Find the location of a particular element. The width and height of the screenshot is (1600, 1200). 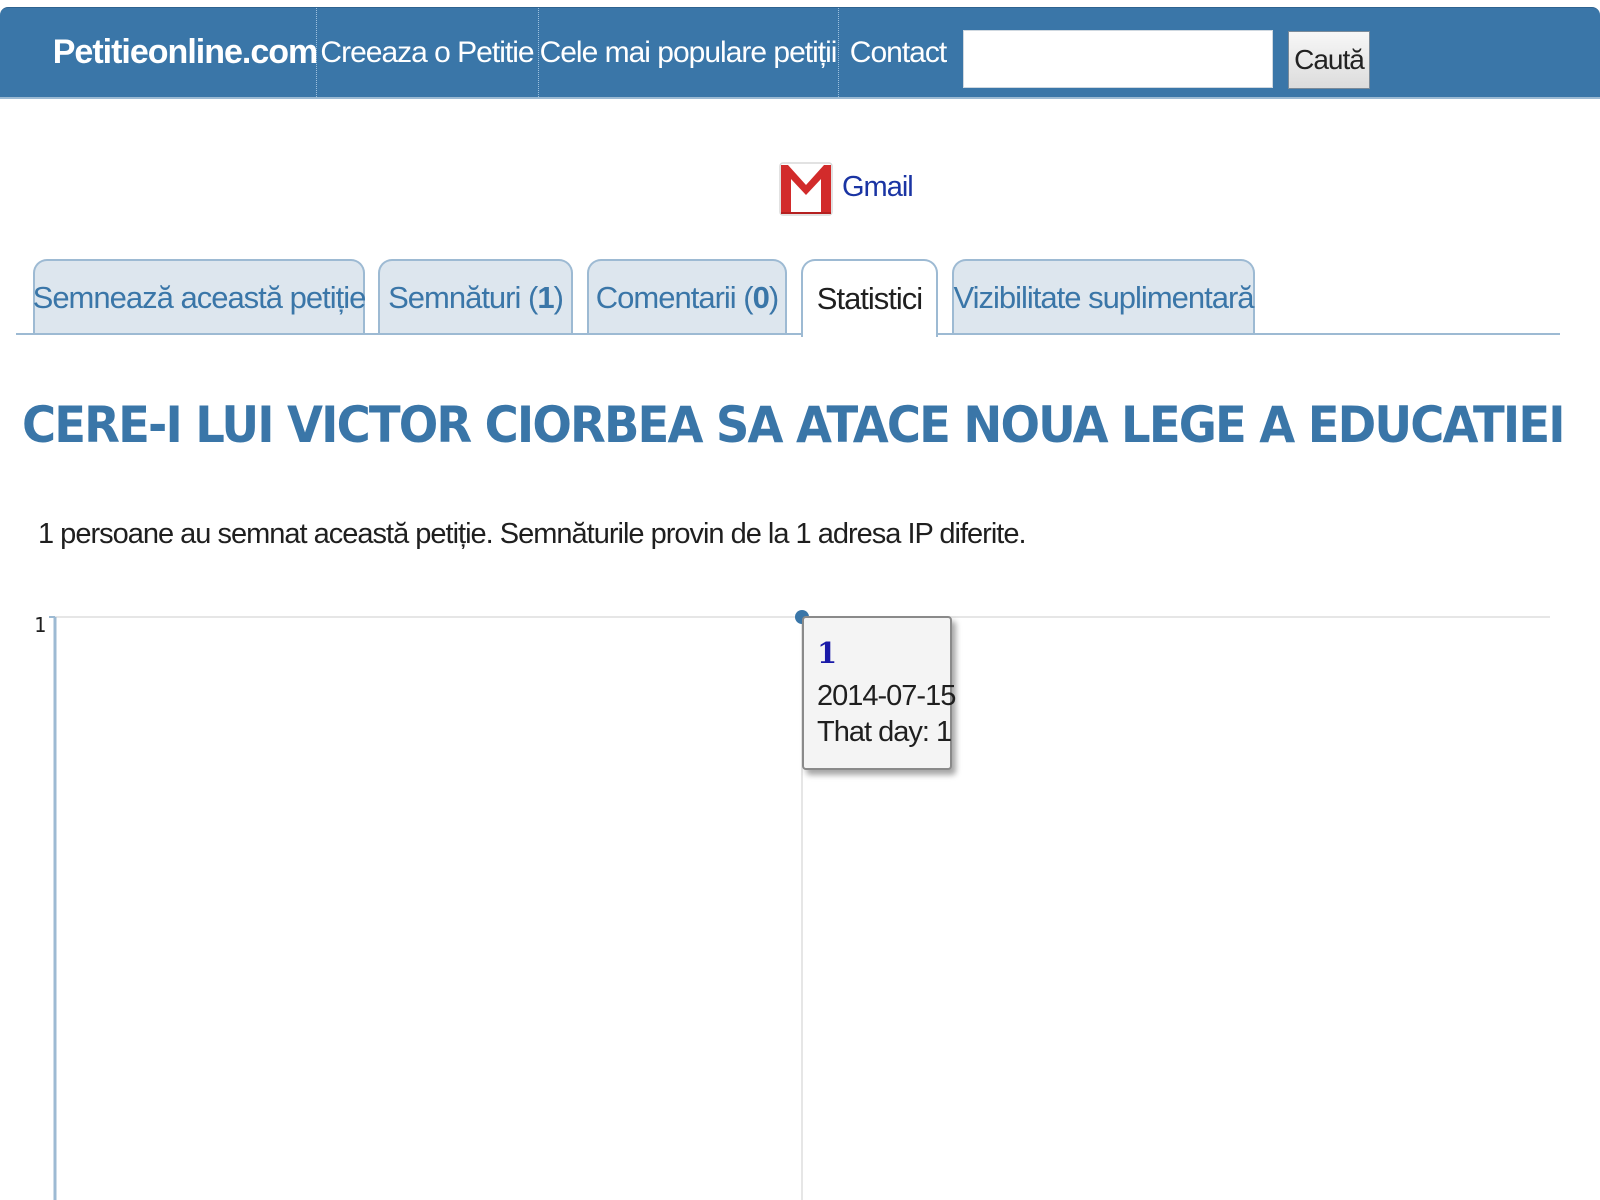

tab-label: Semnături is located at coordinates (454, 297).